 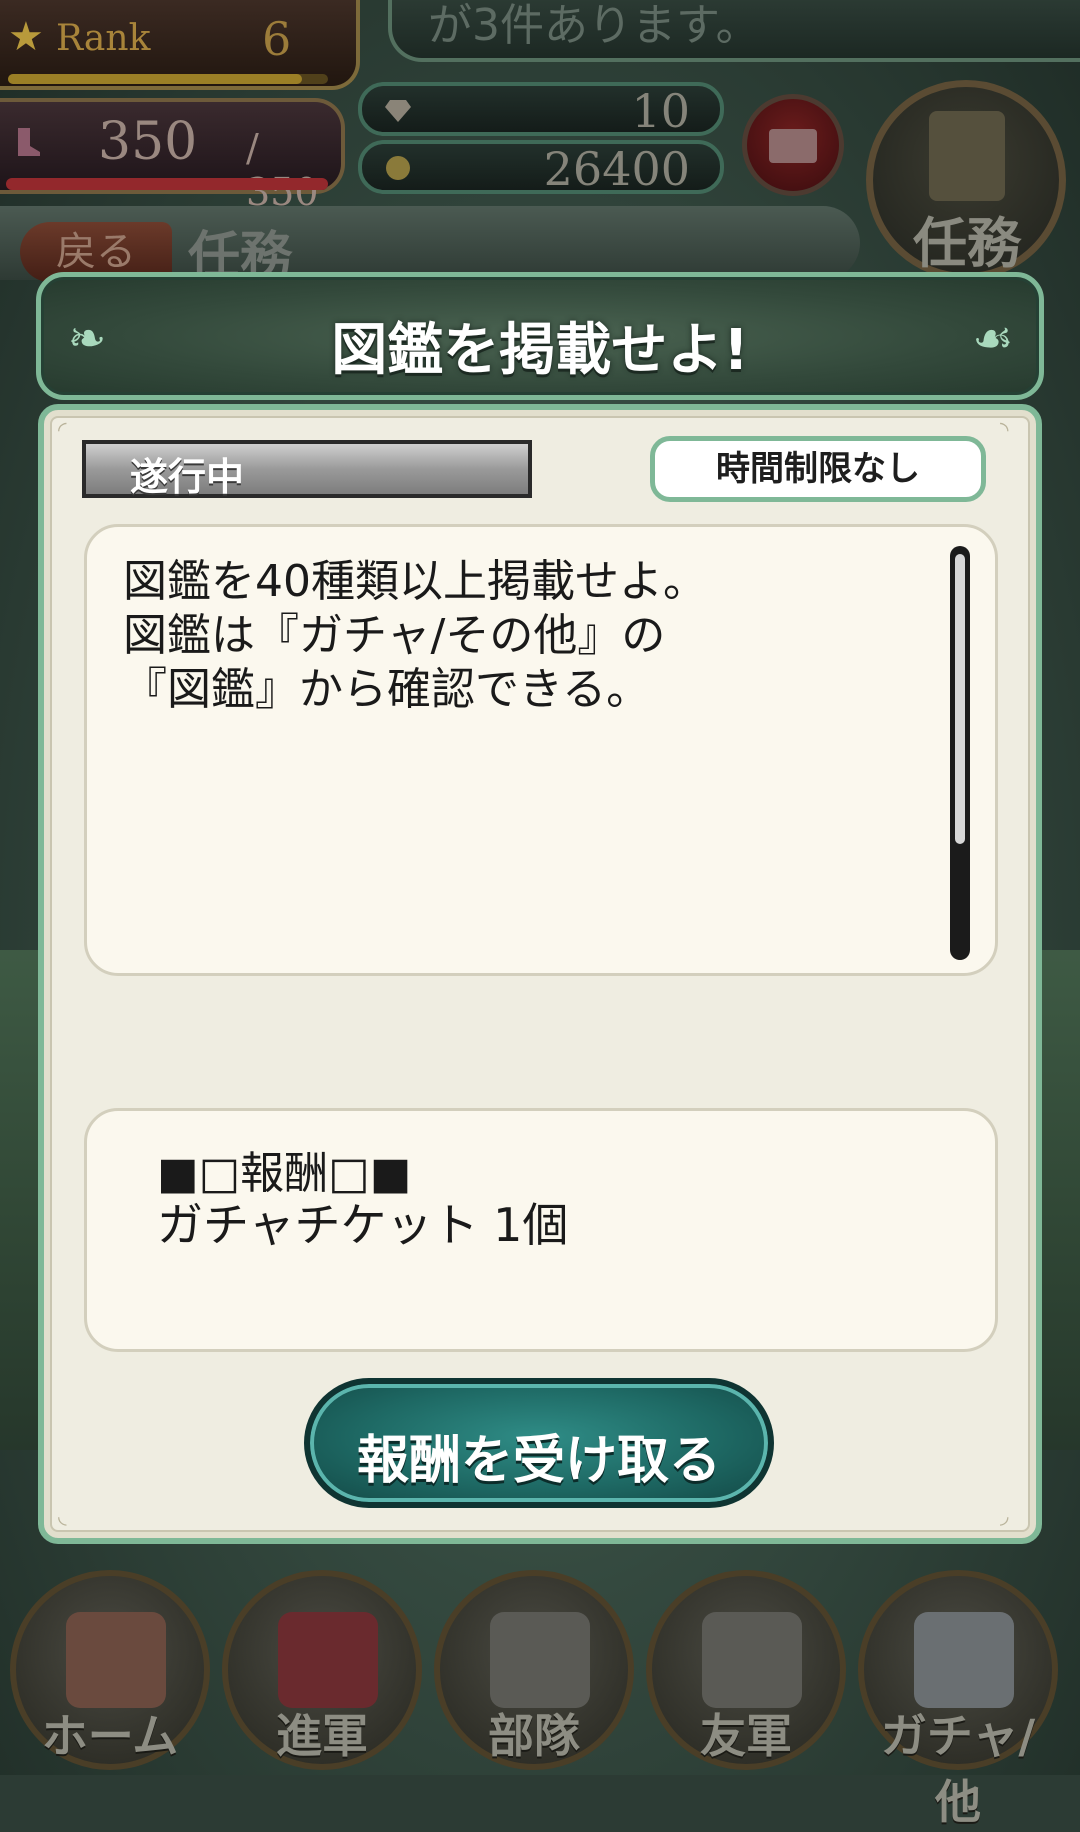 What do you see at coordinates (960, 699) in the screenshot?
I see `scrollbar-thumb` at bounding box center [960, 699].